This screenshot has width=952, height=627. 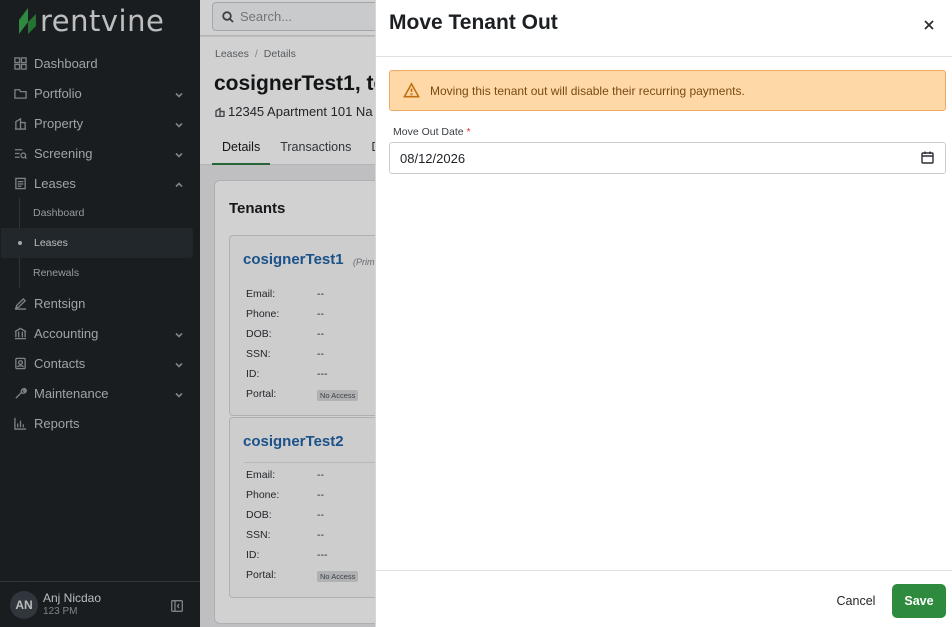 What do you see at coordinates (468, 132) in the screenshot?
I see `required-mark: *` at bounding box center [468, 132].